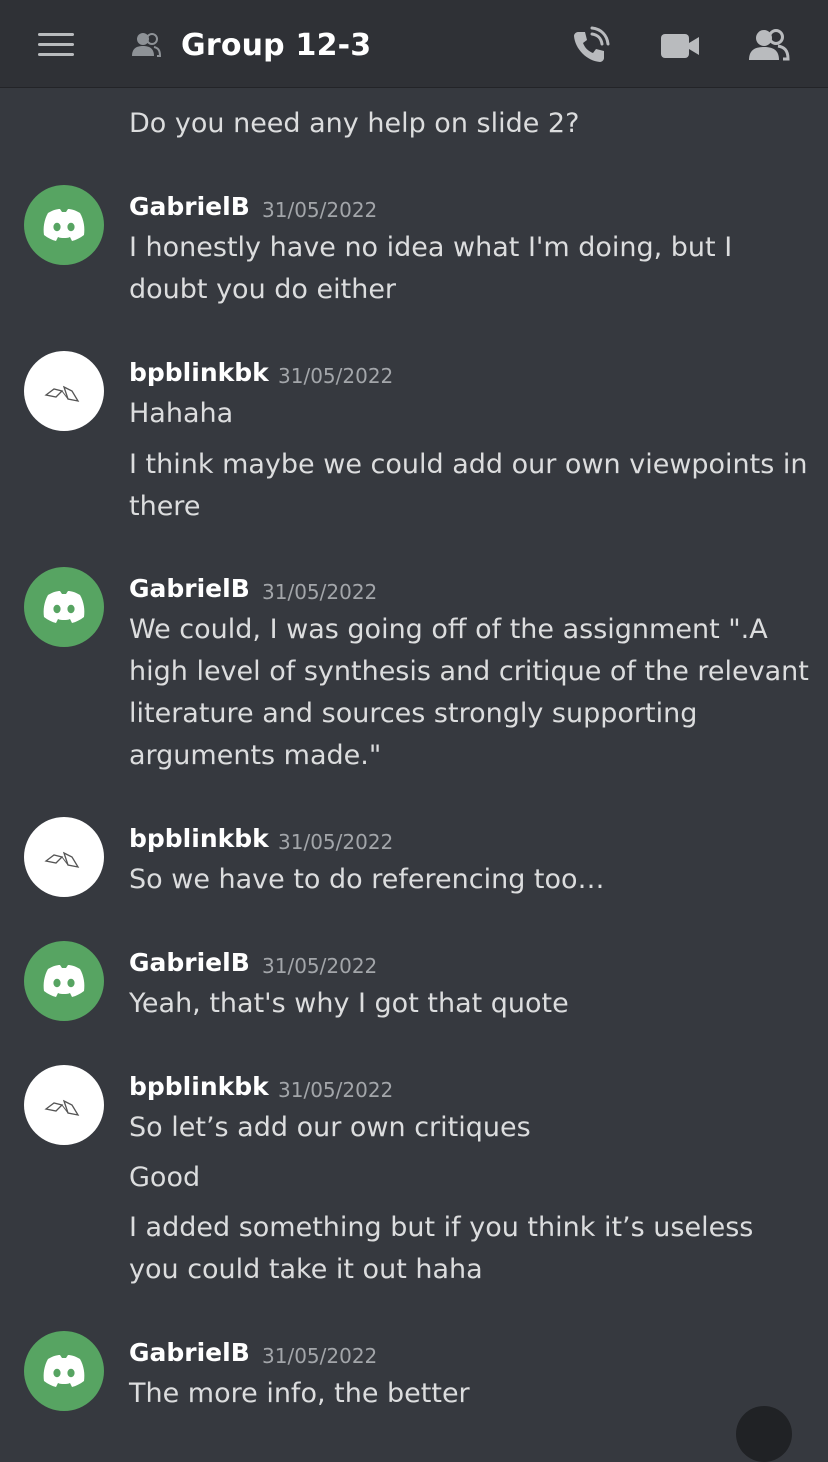  Describe the element at coordinates (354, 123) in the screenshot. I see `message-text: Do you need any help on slide 2?` at that location.